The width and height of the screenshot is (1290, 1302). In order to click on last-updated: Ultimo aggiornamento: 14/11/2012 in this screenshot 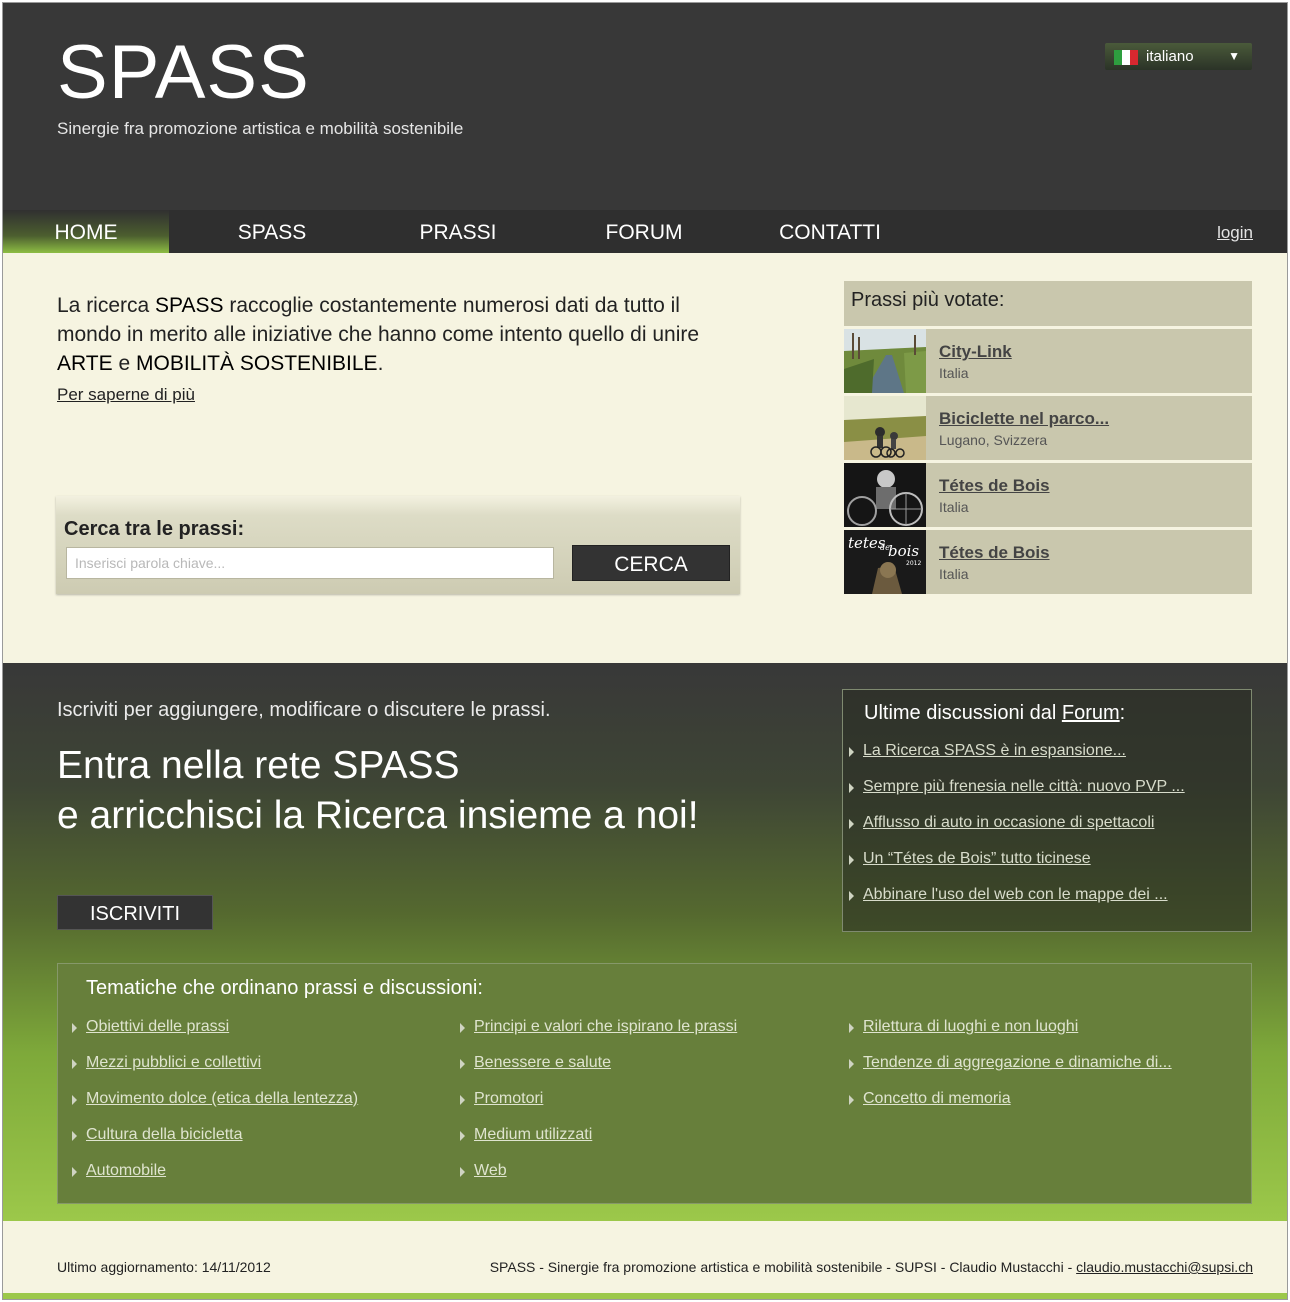, I will do `click(164, 1267)`.